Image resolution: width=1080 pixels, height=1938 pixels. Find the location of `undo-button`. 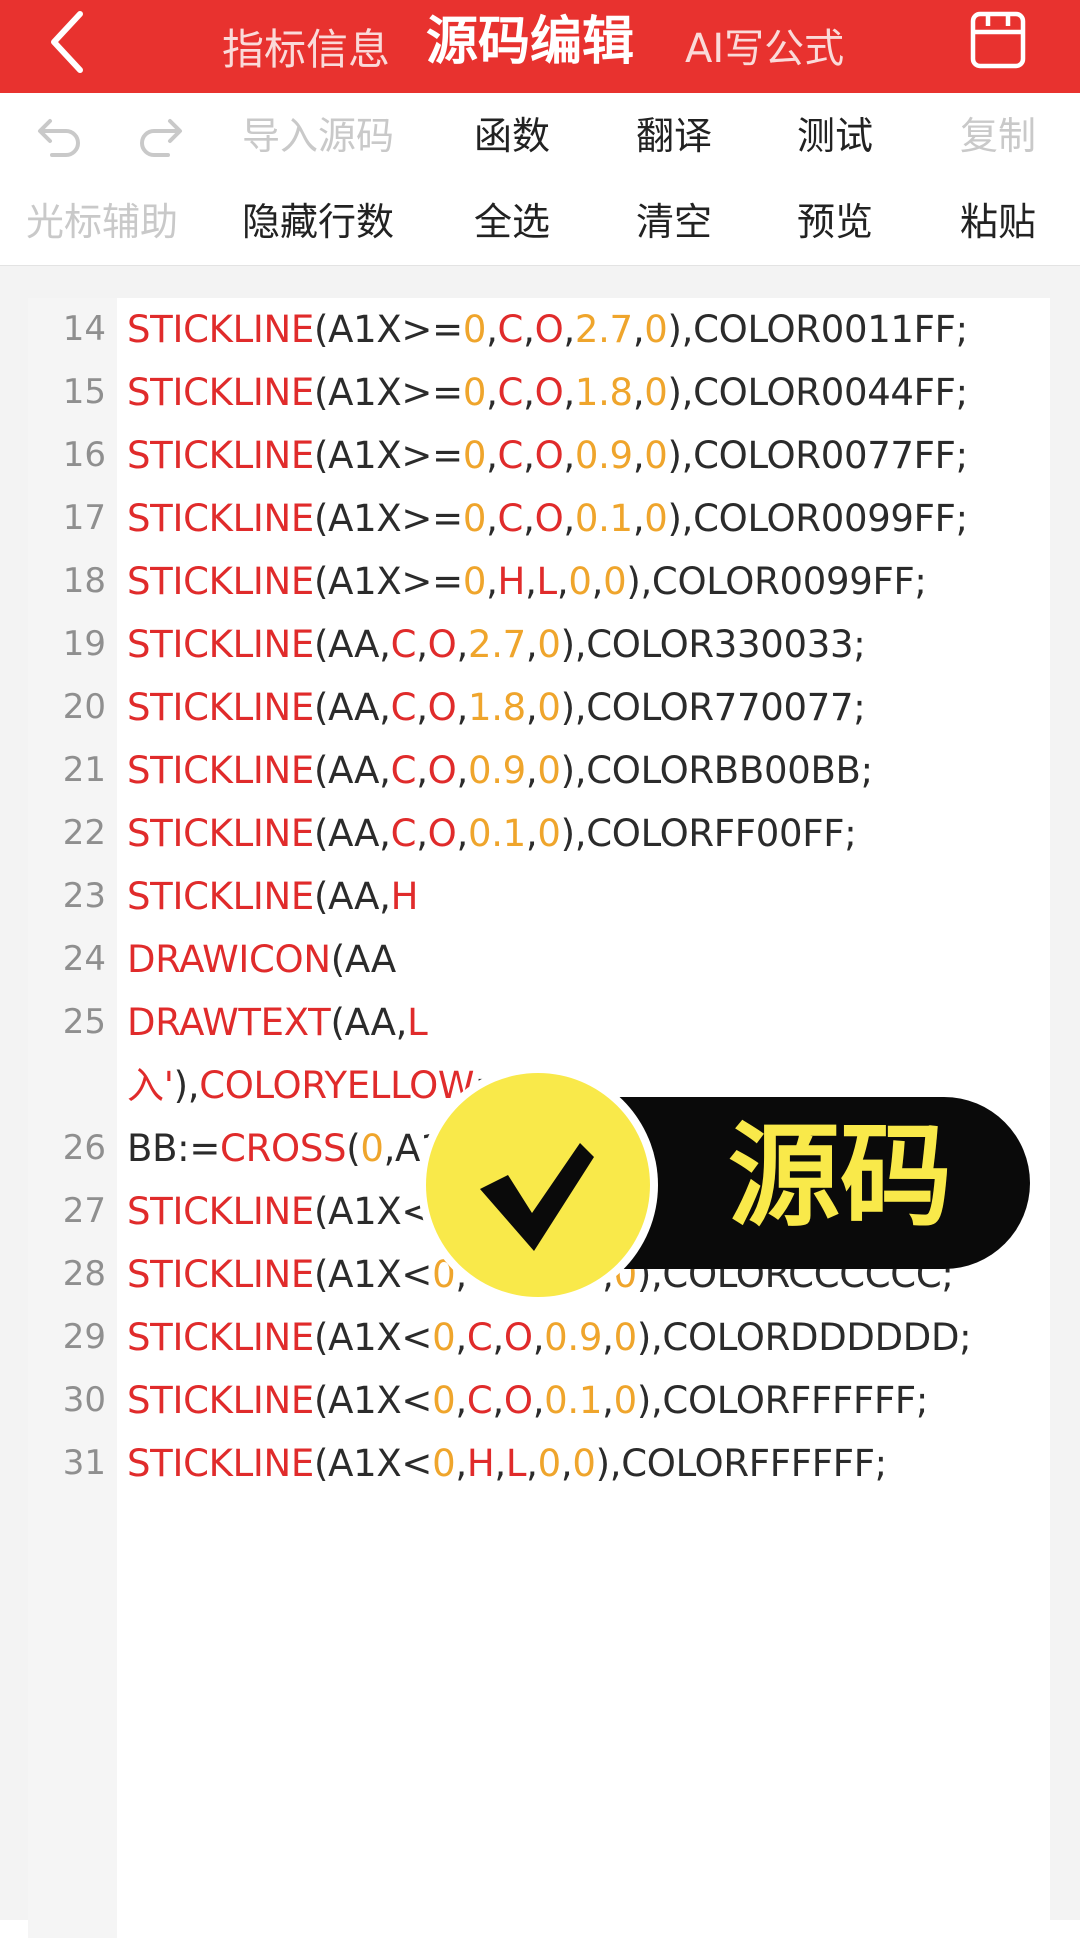

undo-button is located at coordinates (58, 136).